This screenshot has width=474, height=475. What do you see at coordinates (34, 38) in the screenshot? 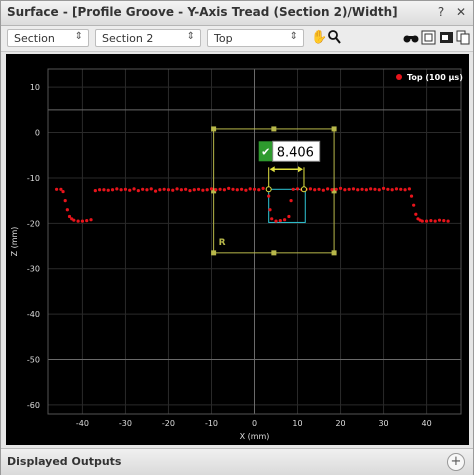
I see `source-dropdown-value: Section` at bounding box center [34, 38].